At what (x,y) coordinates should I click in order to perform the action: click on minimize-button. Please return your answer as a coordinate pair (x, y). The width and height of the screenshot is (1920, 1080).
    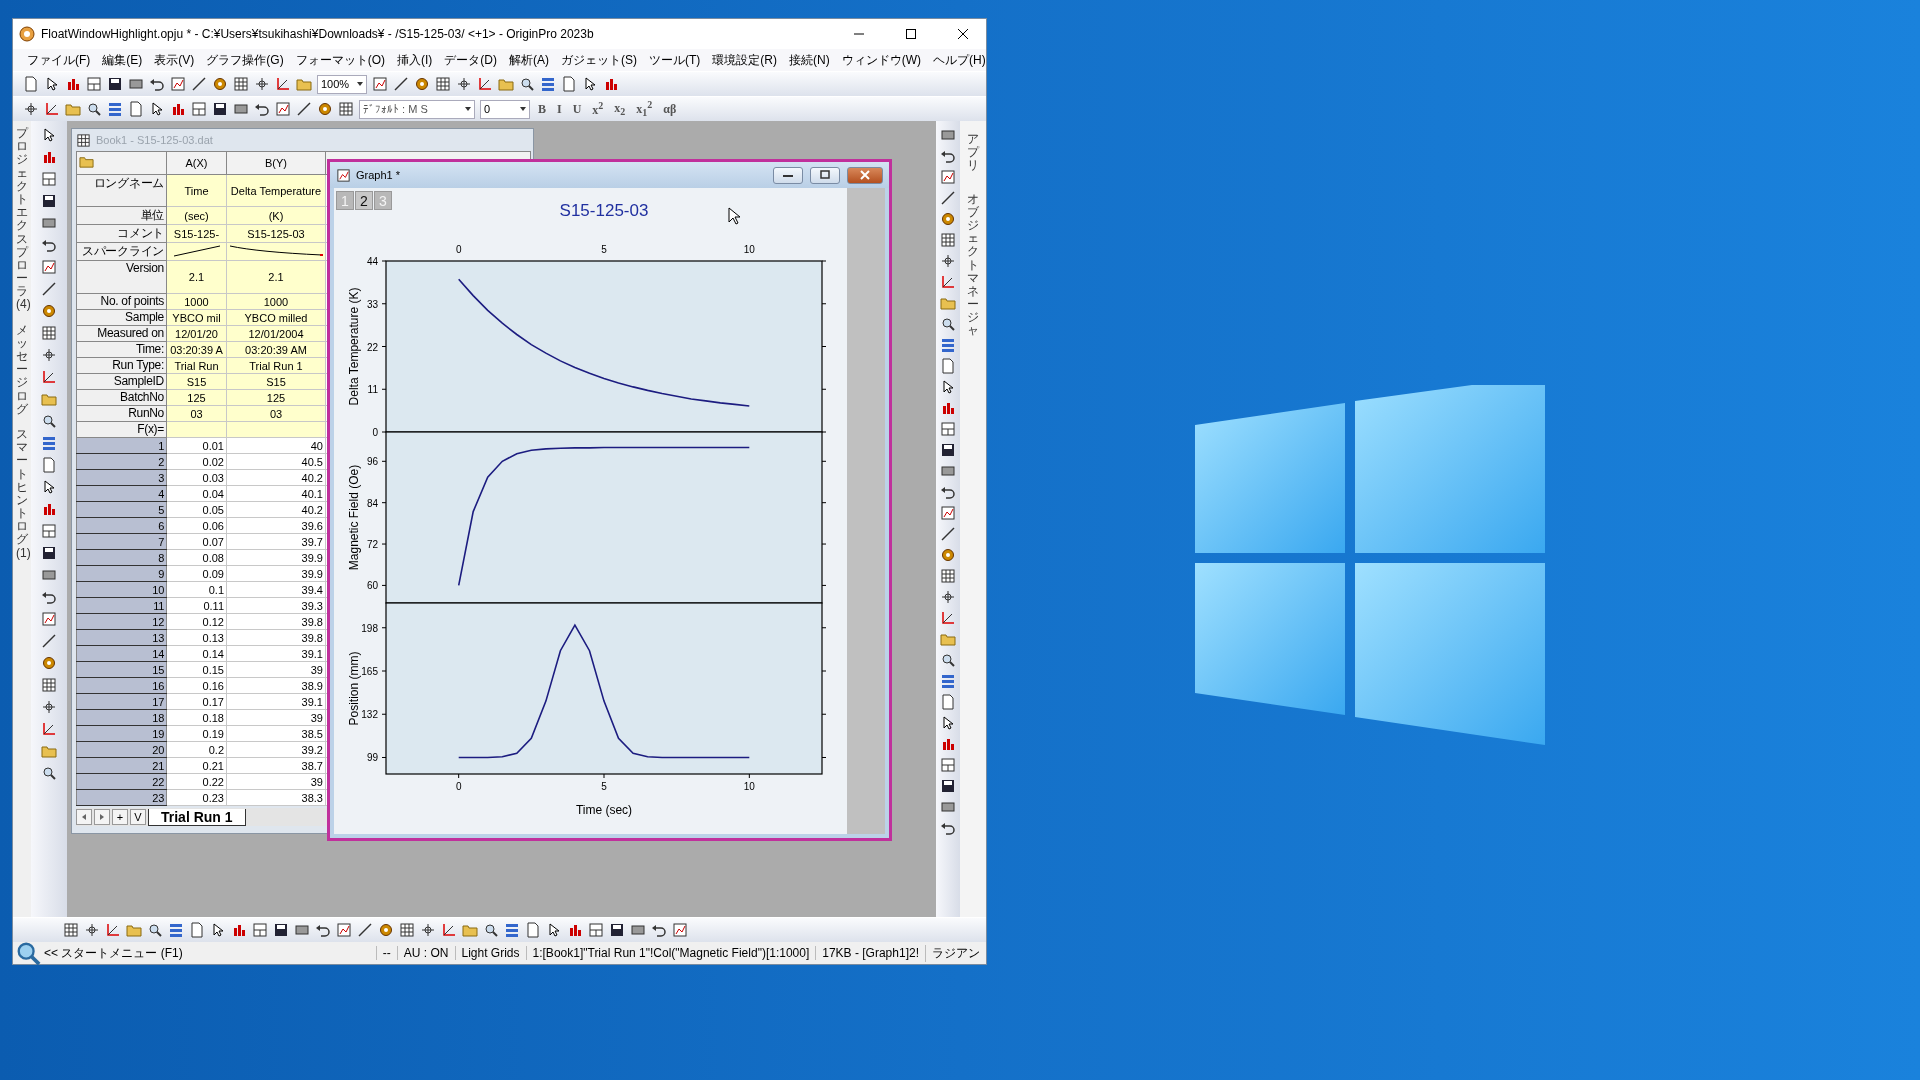
    Looking at the image, I should click on (788, 175).